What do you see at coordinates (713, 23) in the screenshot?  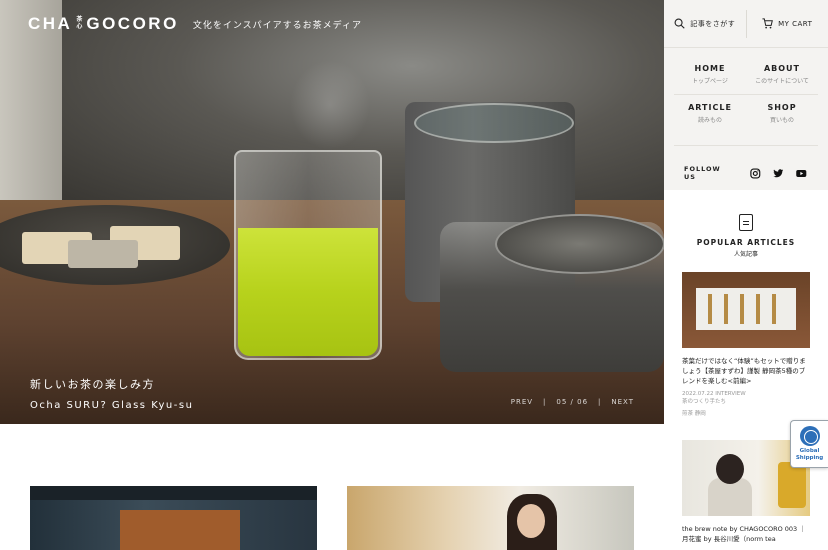 I see `search-label: 記事をさがす` at bounding box center [713, 23].